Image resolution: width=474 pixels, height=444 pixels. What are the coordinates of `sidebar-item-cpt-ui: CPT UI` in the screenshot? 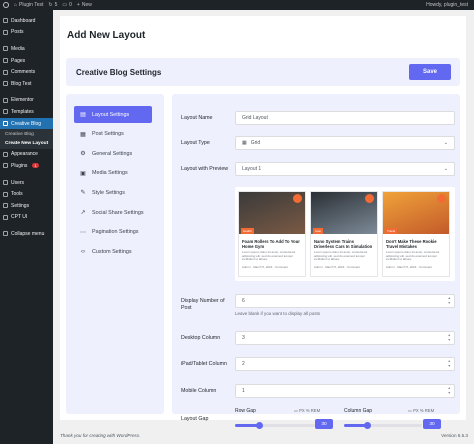 It's located at (26, 218).